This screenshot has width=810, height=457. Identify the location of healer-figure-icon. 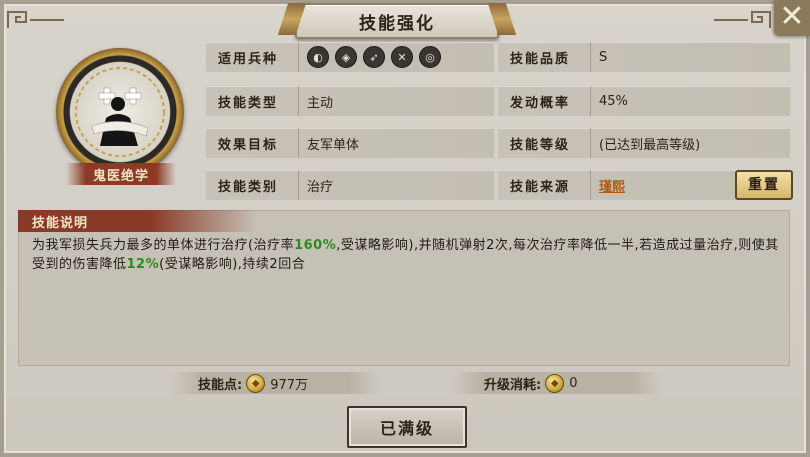
(120, 112).